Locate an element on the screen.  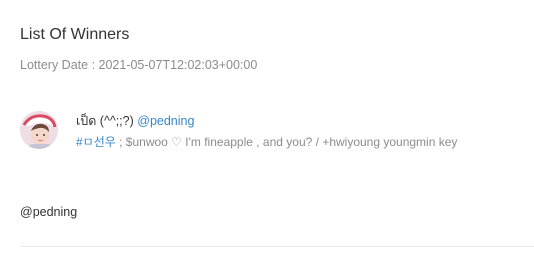
winner-display-name: เป็ด (^^;;?) is located at coordinates (105, 121).